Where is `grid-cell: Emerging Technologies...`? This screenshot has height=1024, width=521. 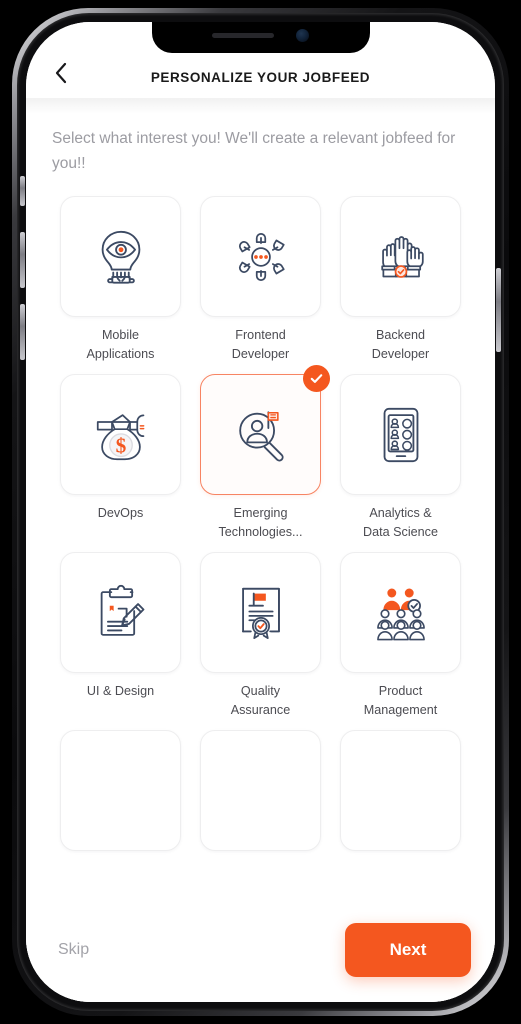
grid-cell: Emerging Technologies... is located at coordinates (265, 453).